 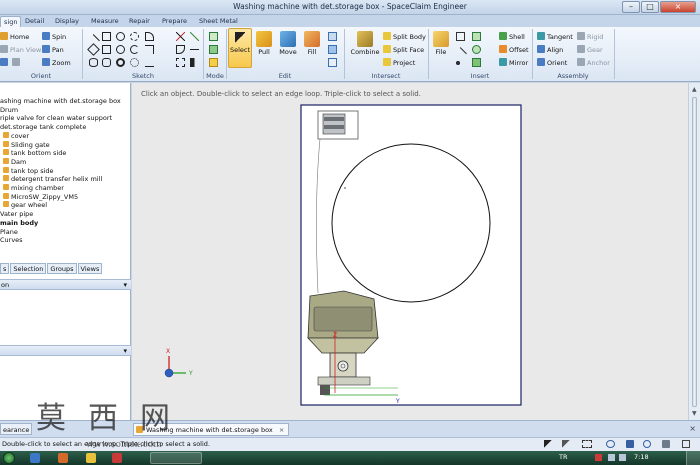 I want to click on pan-button: Pan, so click(x=53, y=50).